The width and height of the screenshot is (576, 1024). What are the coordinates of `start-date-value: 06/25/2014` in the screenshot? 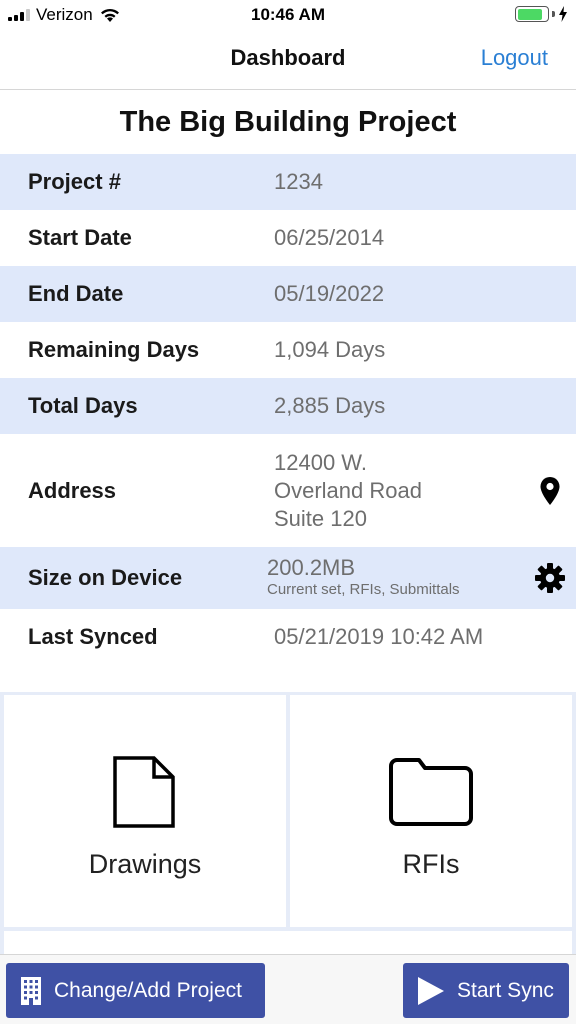 It's located at (329, 237).